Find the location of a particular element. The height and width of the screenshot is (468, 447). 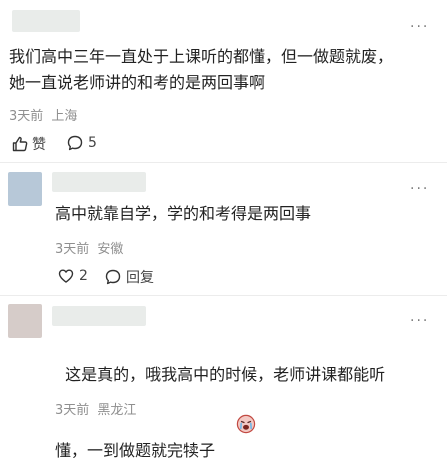

reply-location: 黑龙江 is located at coordinates (117, 410).